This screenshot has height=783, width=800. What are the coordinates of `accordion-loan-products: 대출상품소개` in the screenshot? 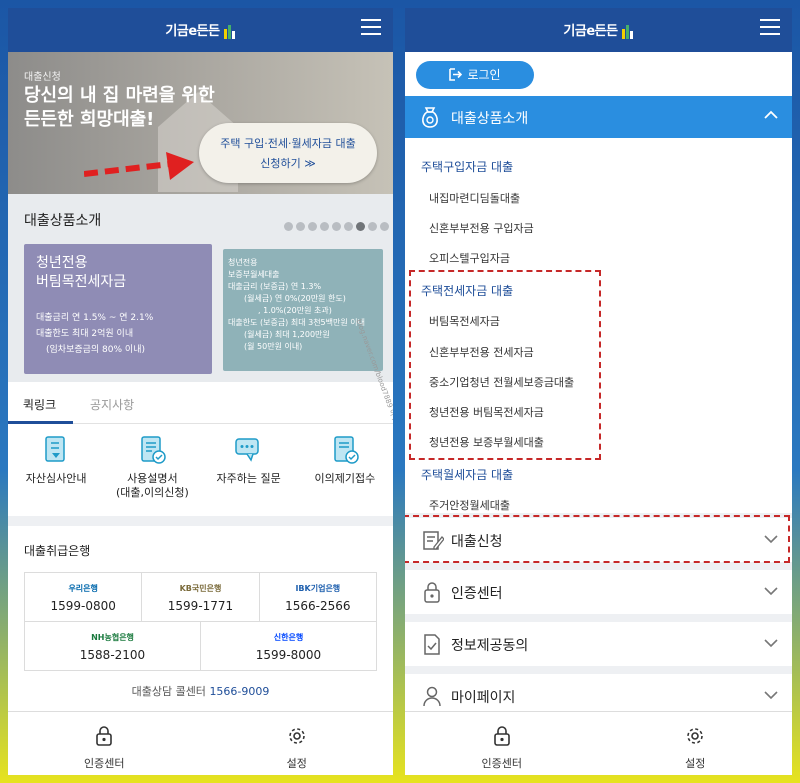 It's located at (598, 117).